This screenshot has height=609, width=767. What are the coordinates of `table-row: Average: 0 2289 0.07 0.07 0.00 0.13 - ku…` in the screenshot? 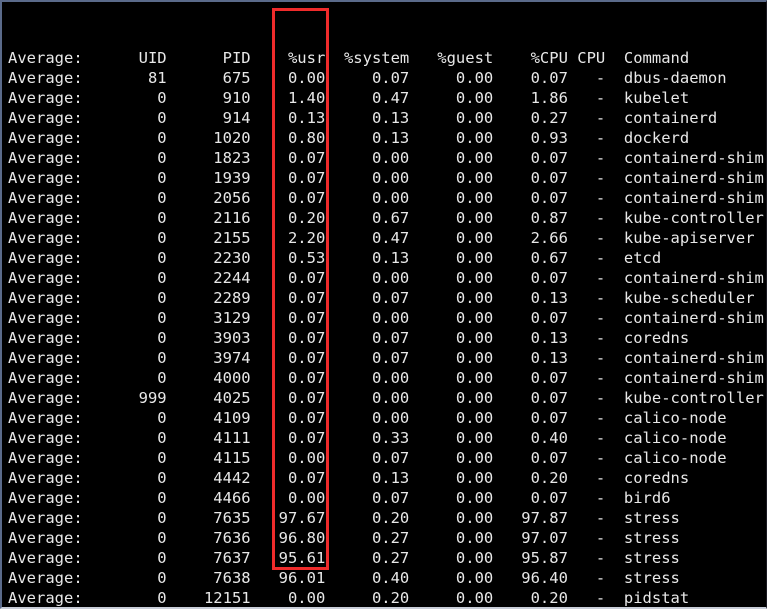 It's located at (381, 298).